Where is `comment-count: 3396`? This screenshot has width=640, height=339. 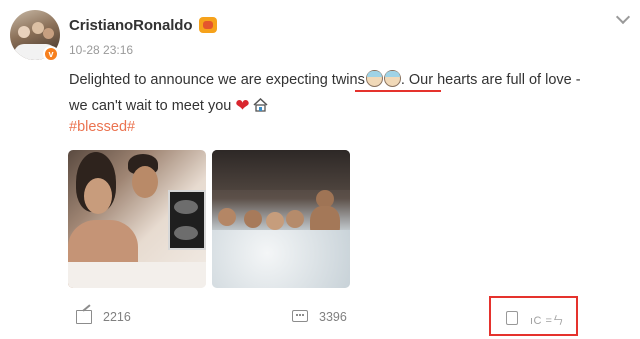
comment-count: 3396 is located at coordinates (333, 317).